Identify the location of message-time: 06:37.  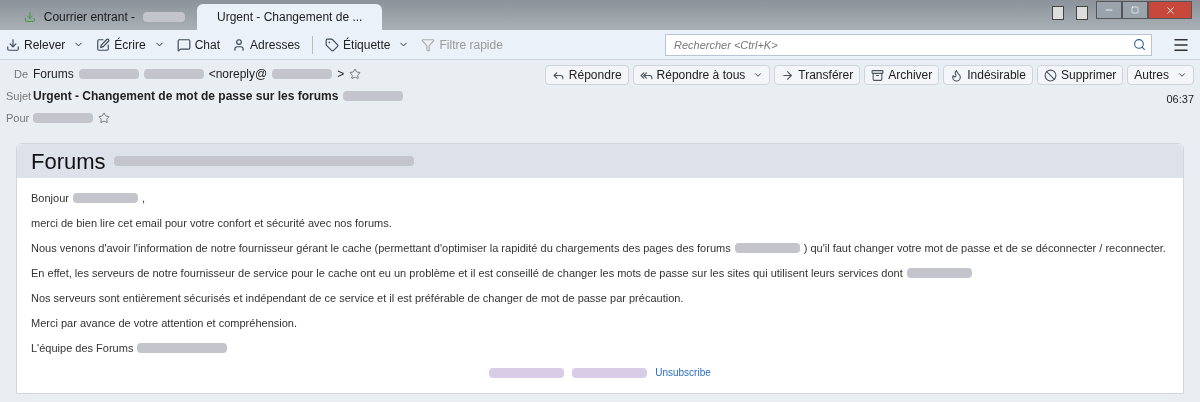
(1180, 99).